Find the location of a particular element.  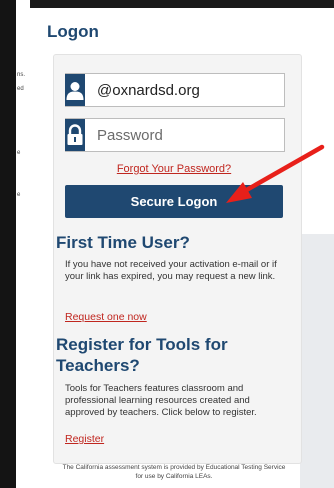

background-panel is located at coordinates (317, 361).